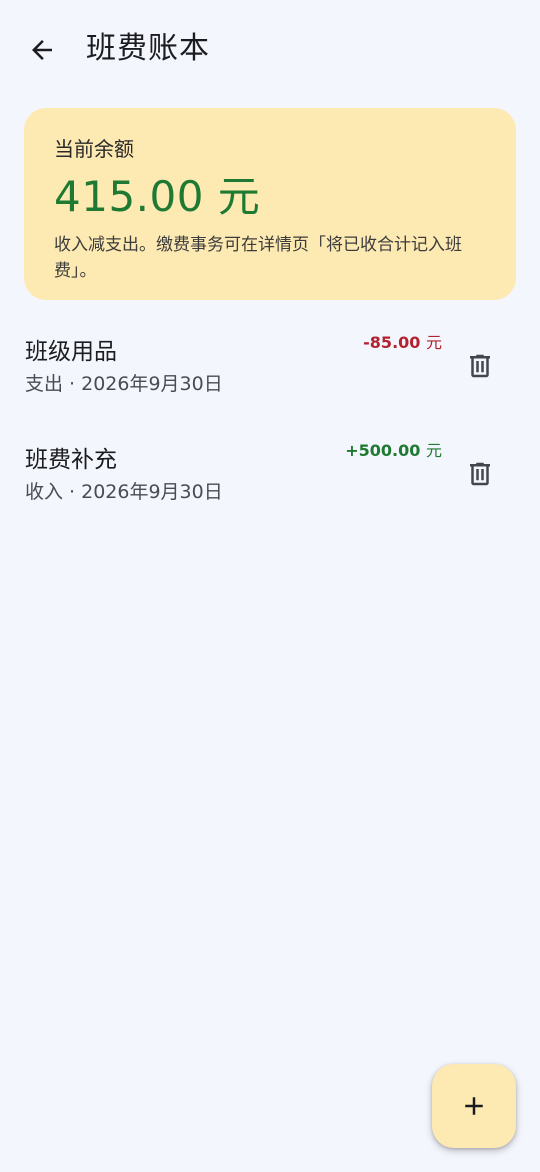  Describe the element at coordinates (270, 474) in the screenshot. I see `transaction-item-topup: 班费补充 收入 · 2026年9月30日 +500.00 元` at that location.